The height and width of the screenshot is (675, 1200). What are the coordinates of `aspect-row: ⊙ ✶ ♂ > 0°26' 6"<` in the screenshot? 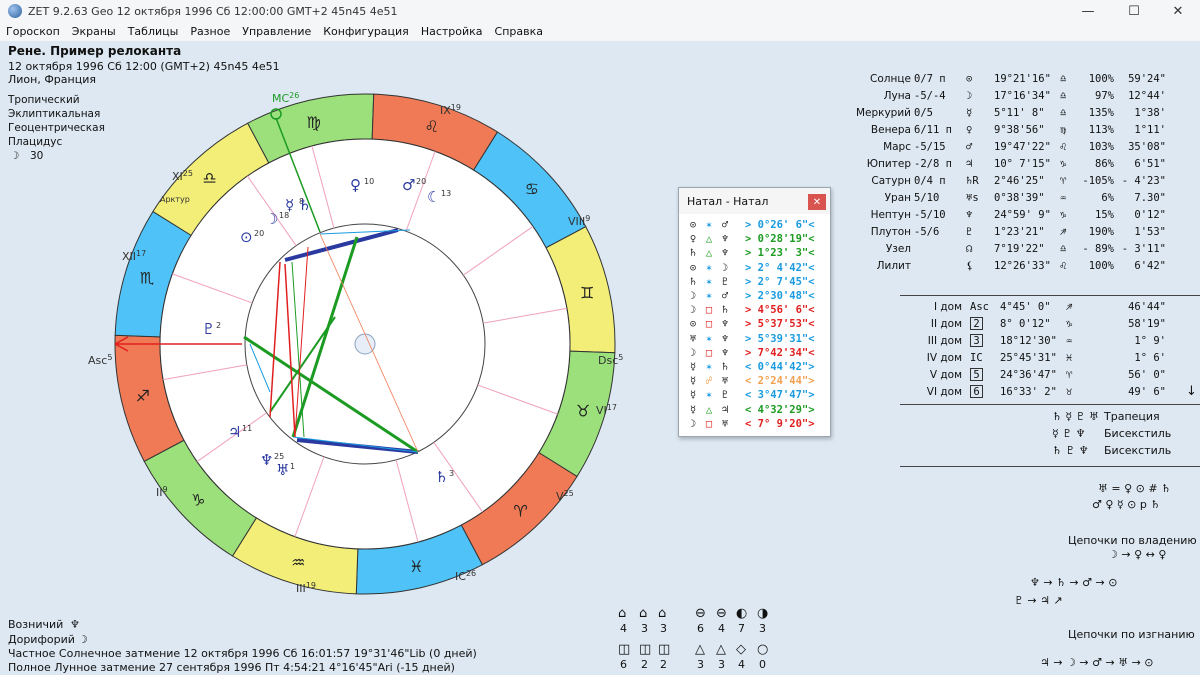 It's located at (750, 225).